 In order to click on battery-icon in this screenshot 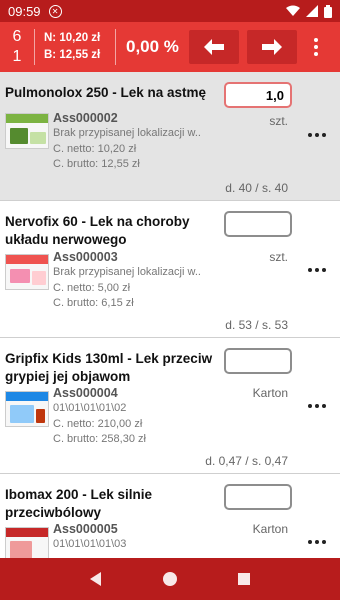, I will do `click(328, 11)`.